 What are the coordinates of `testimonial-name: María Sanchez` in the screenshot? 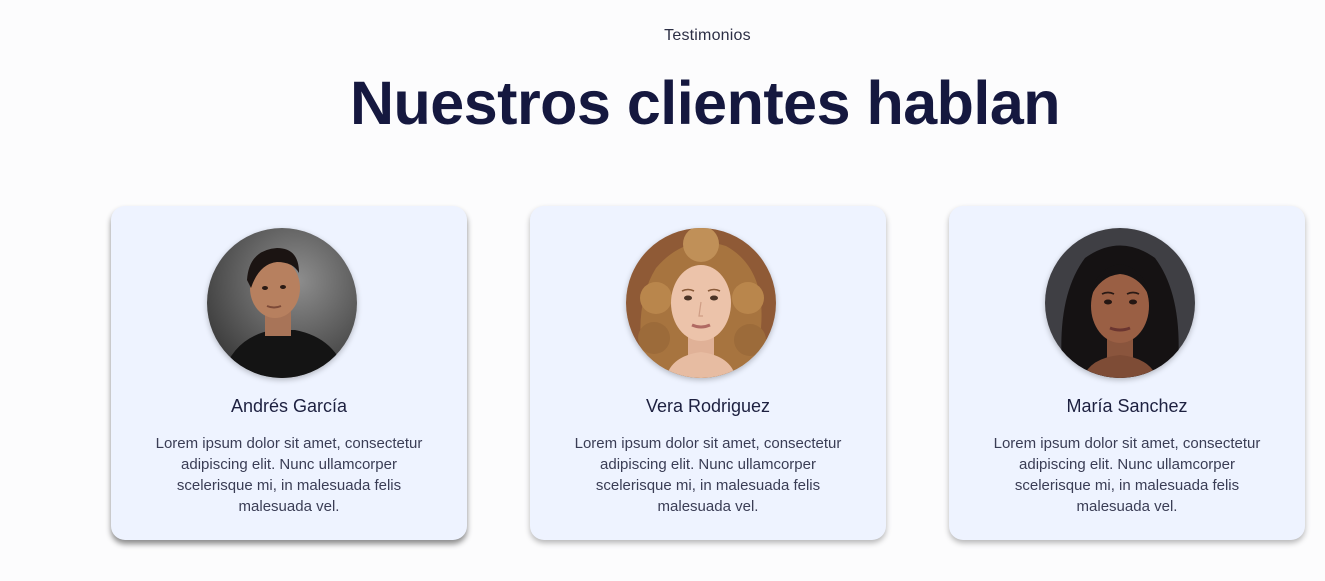 It's located at (1127, 406).